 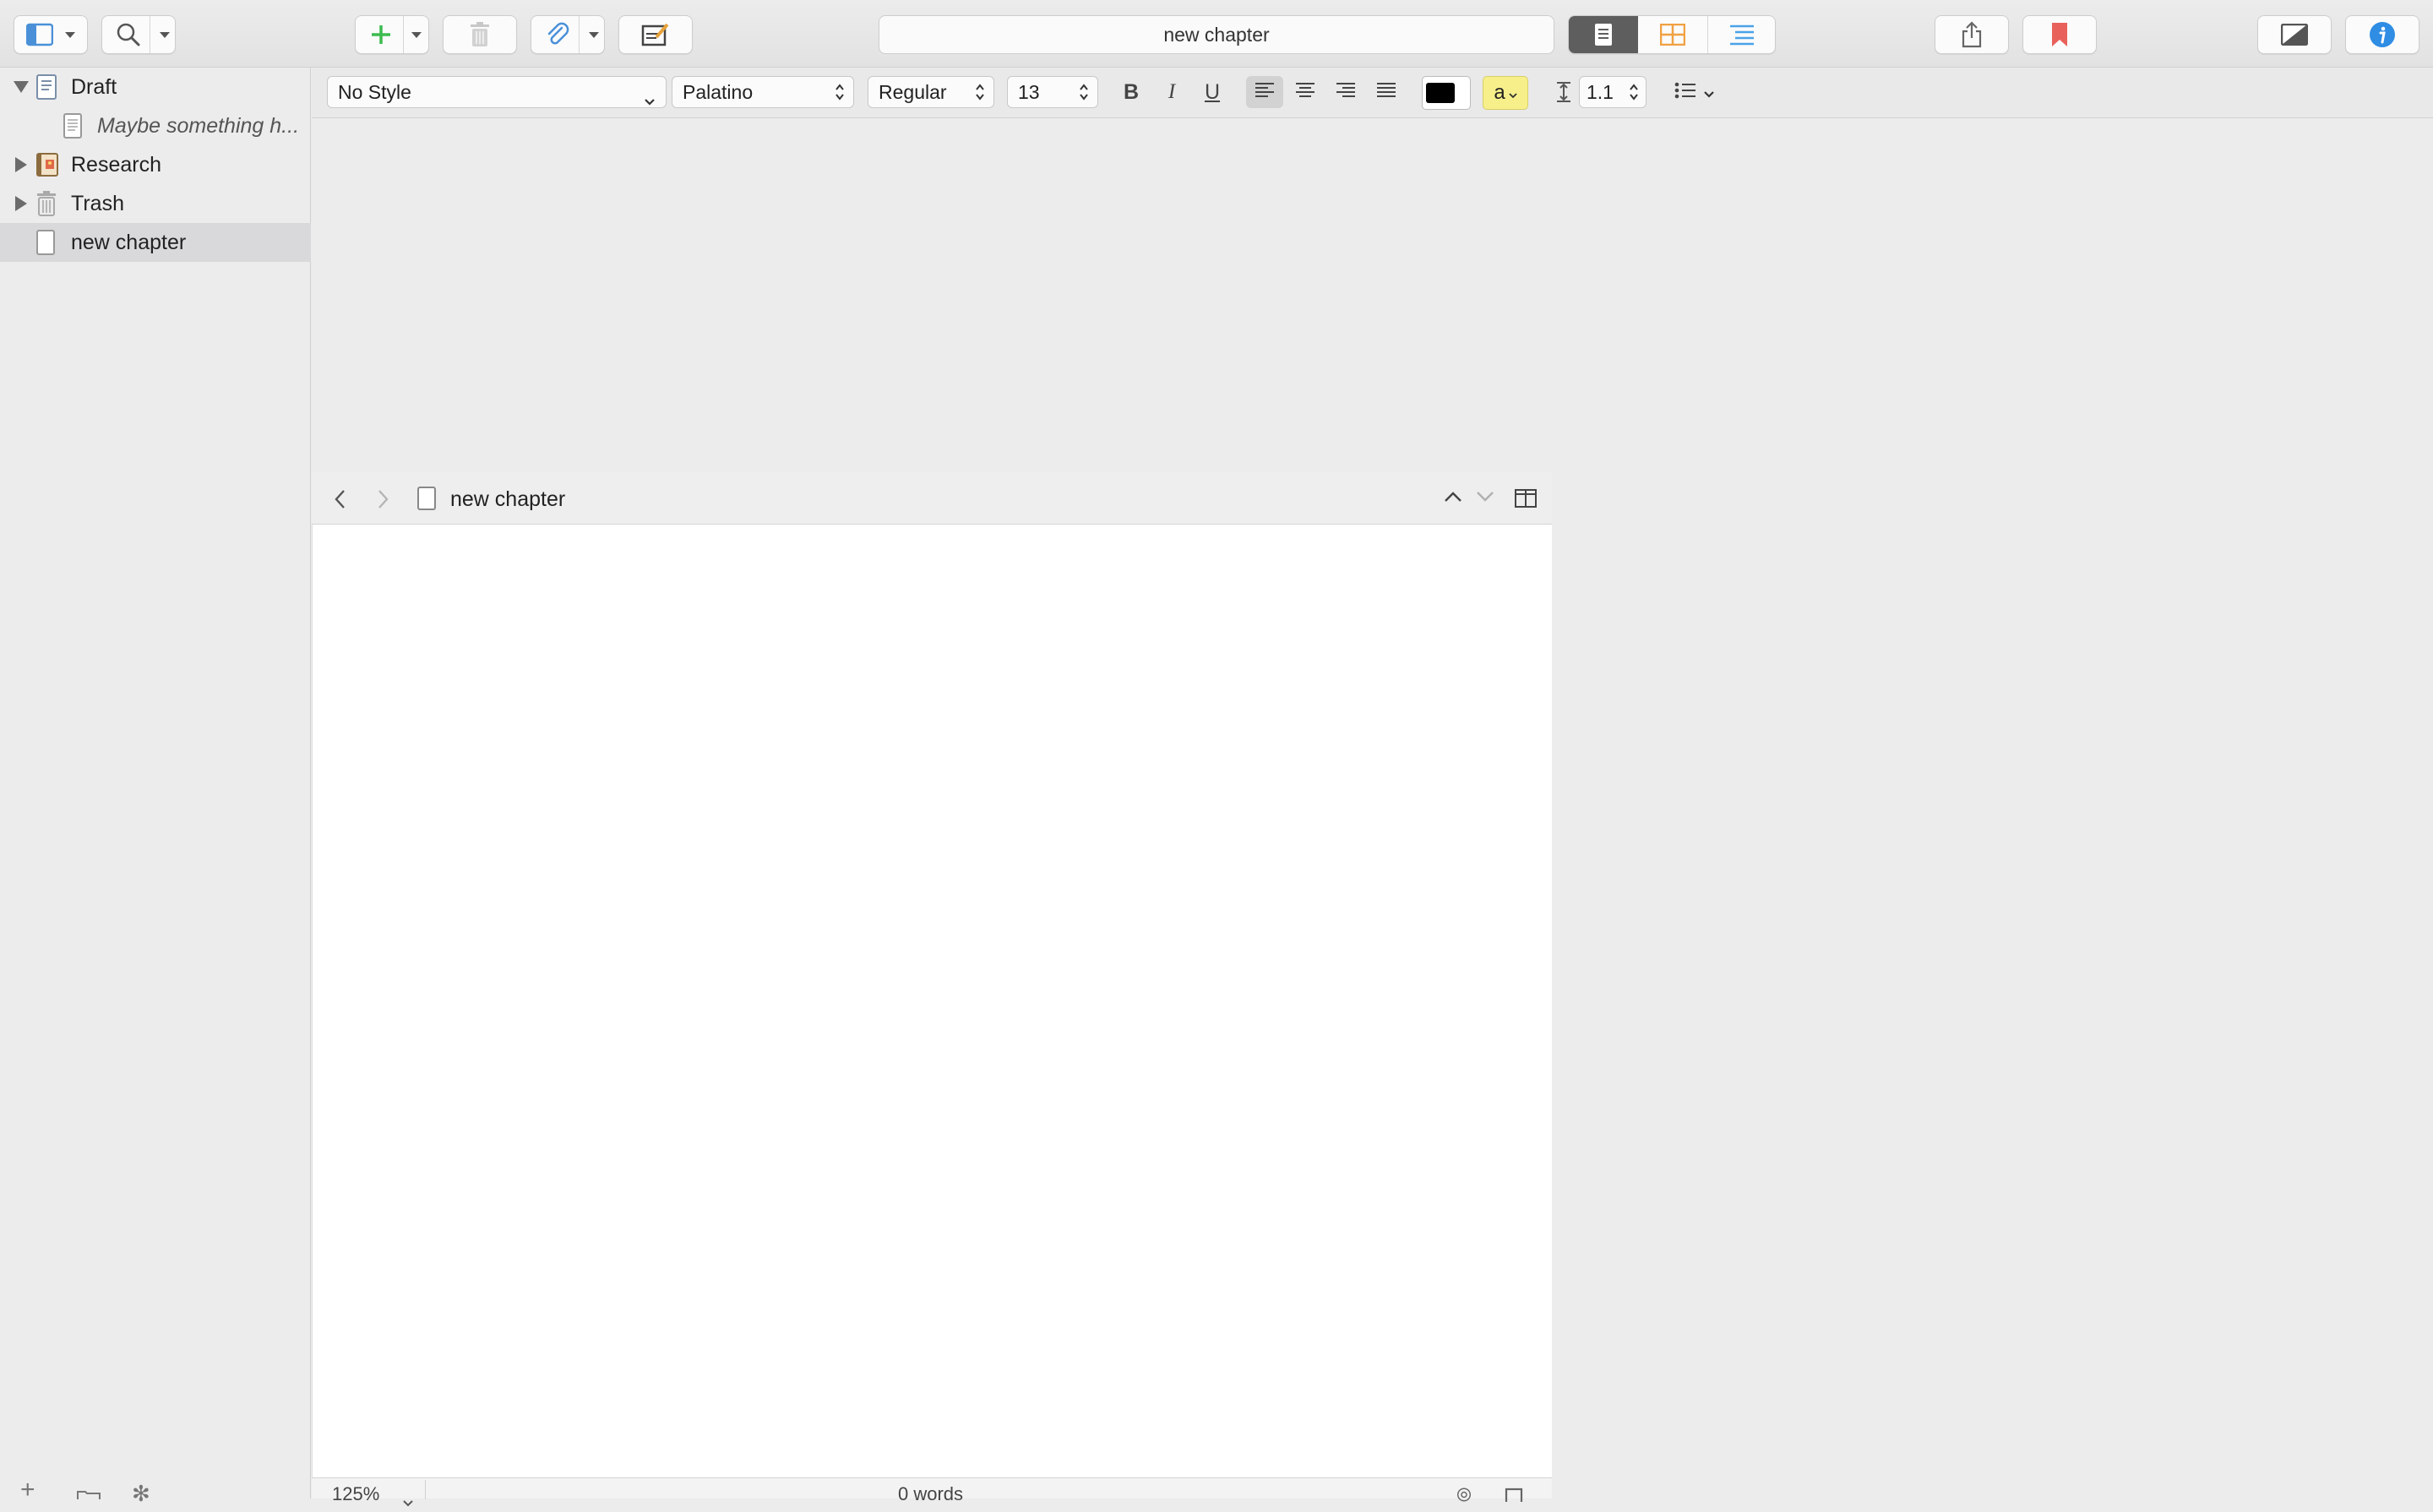 What do you see at coordinates (116, 164) in the screenshot?
I see `binder-item-label: Research` at bounding box center [116, 164].